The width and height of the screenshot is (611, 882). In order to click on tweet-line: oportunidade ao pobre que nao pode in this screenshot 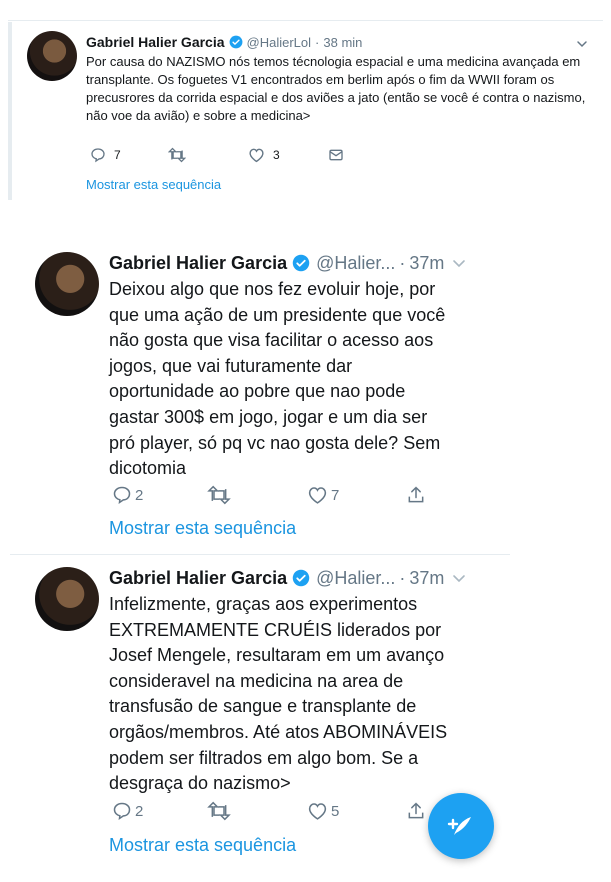, I will do `click(257, 391)`.